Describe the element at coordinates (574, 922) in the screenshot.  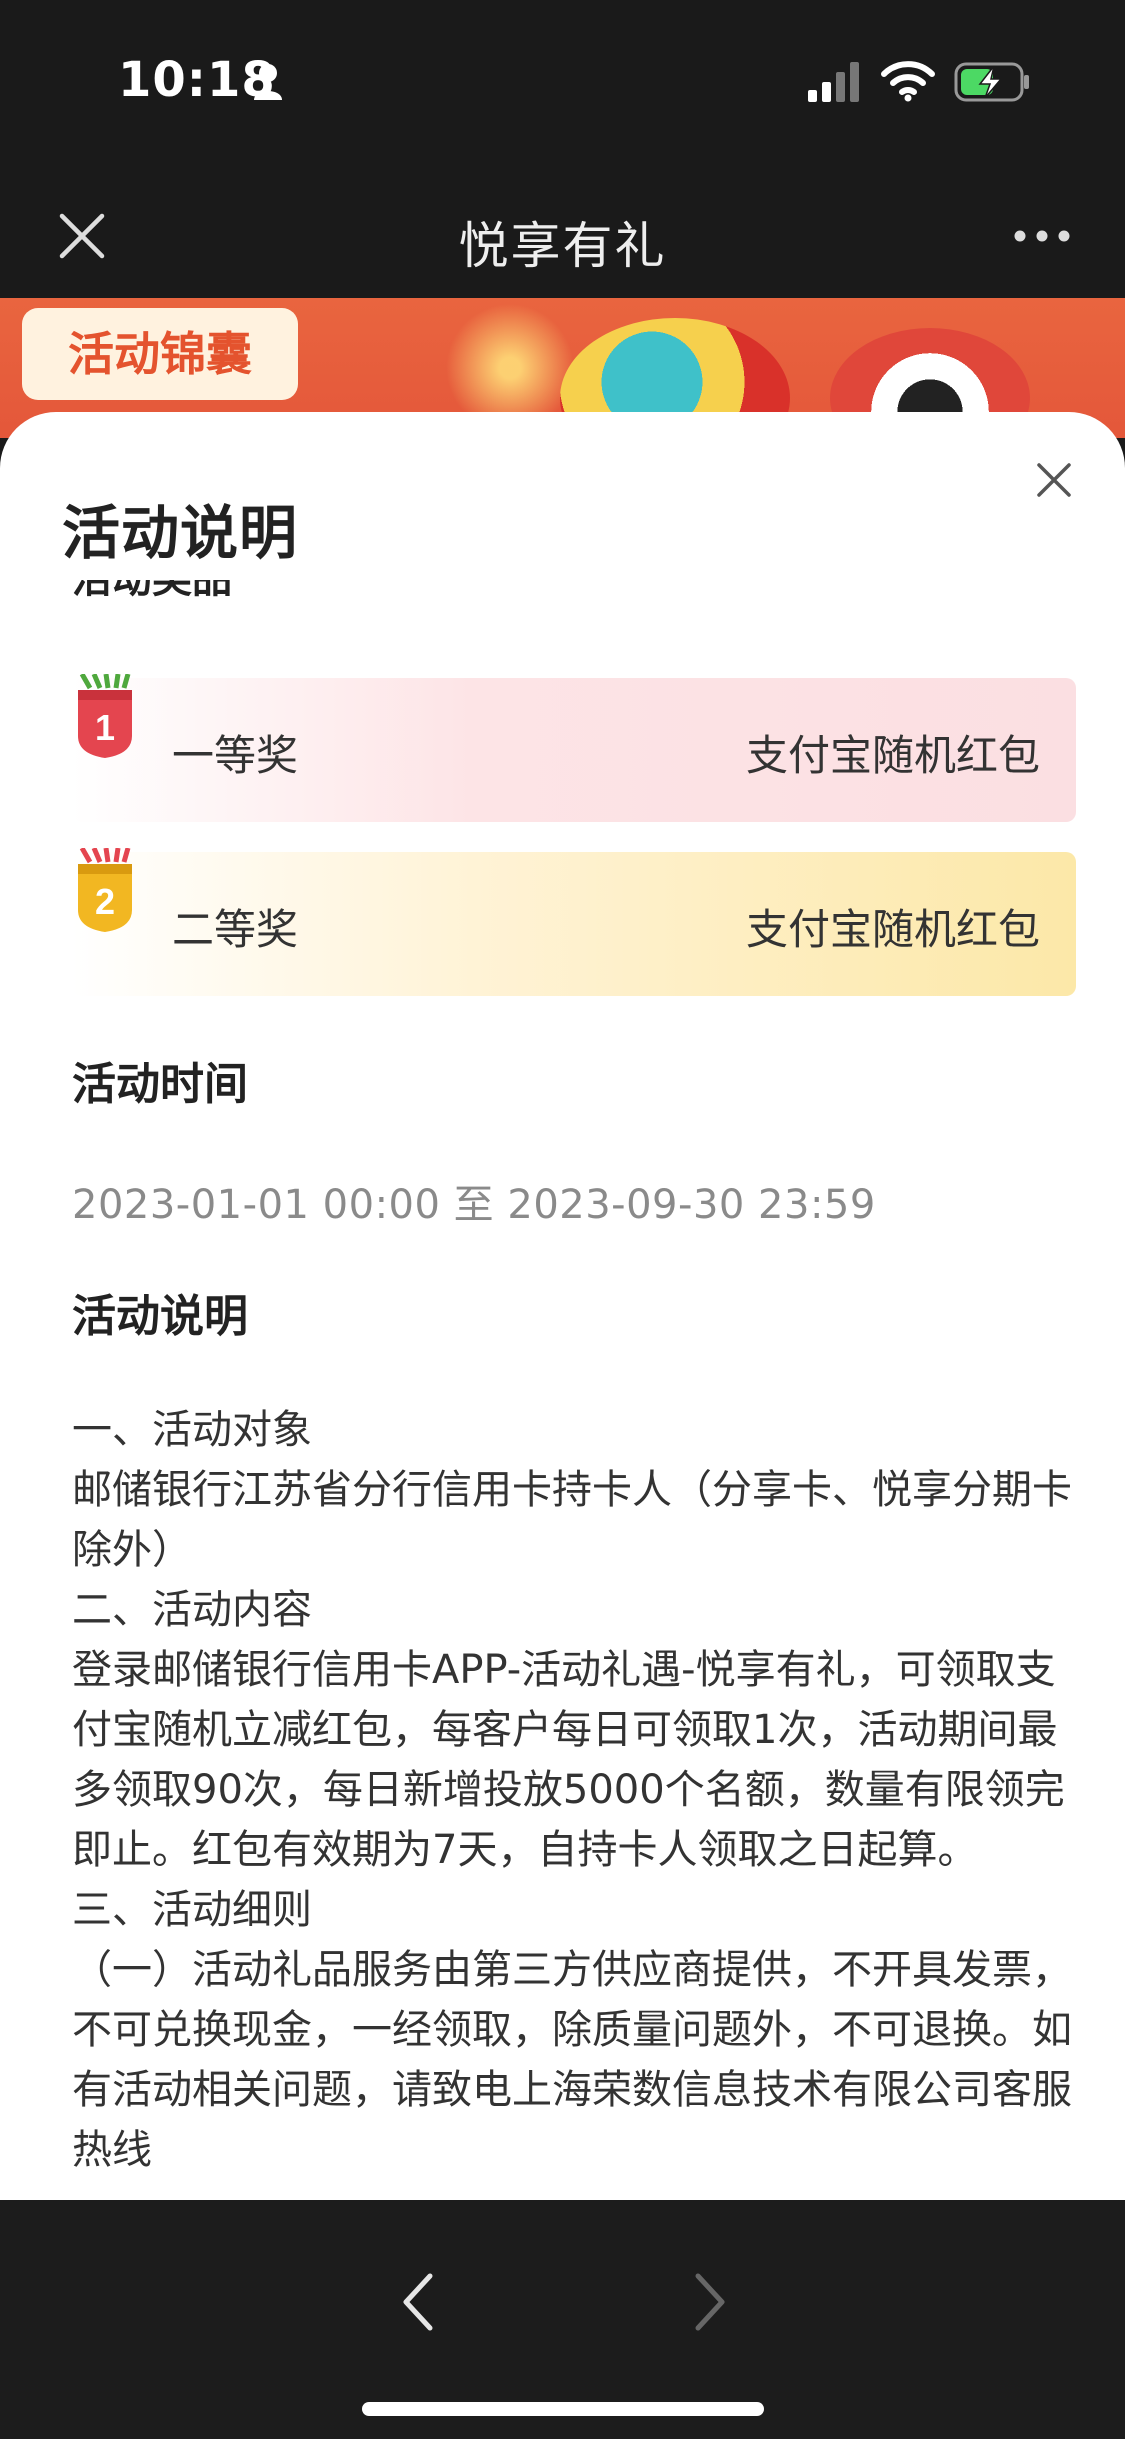
I see `prize-card-second: 2 二等奖 支付宝随机红包` at that location.